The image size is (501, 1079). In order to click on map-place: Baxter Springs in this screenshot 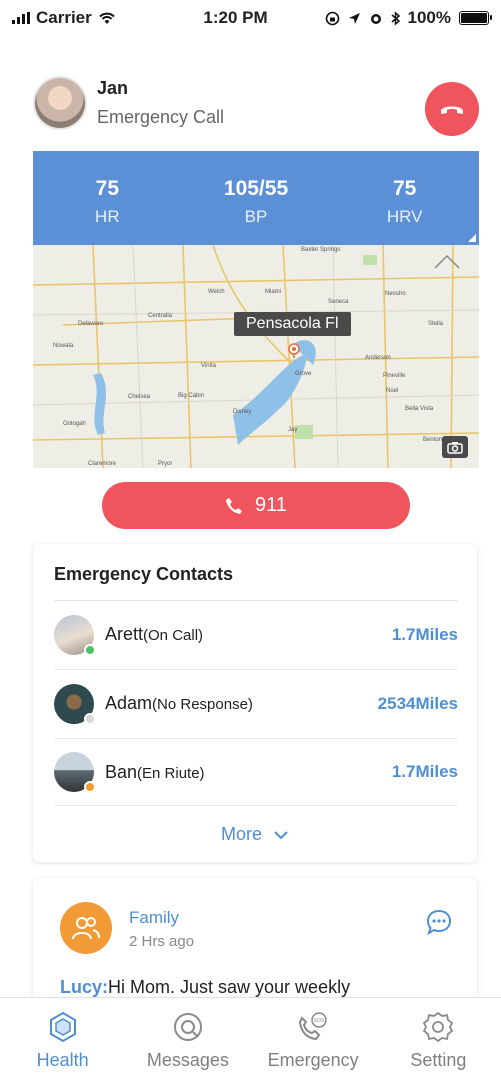, I will do `click(320, 250)`.